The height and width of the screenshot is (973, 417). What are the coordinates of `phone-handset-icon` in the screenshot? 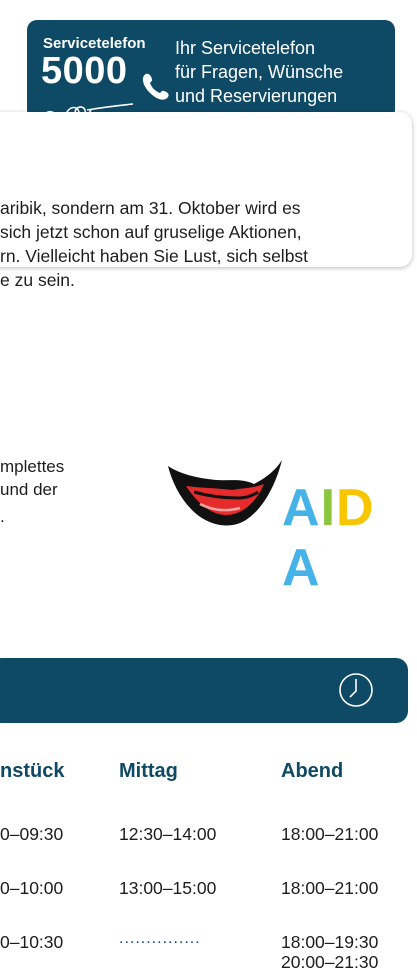 It's located at (155, 86).